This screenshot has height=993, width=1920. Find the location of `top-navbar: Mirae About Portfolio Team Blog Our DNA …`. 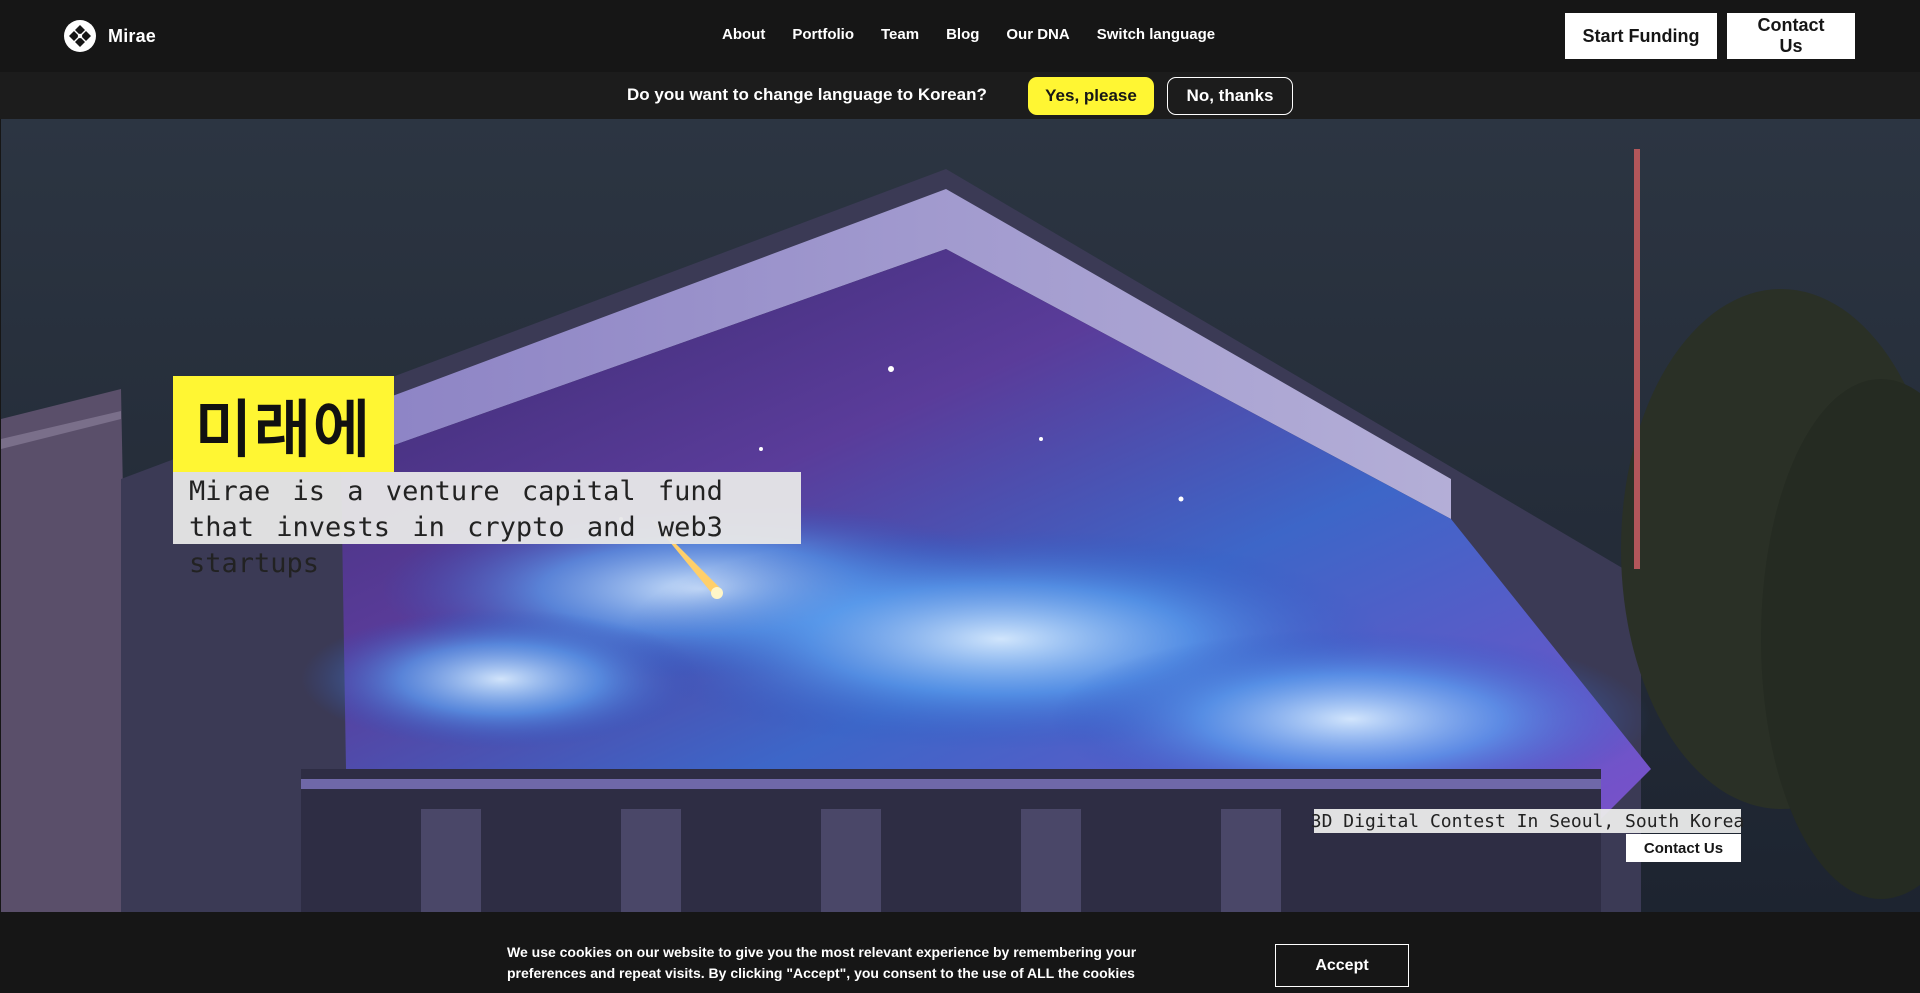

top-navbar: Mirae About Portfolio Team Blog Our DNA … is located at coordinates (960, 36).